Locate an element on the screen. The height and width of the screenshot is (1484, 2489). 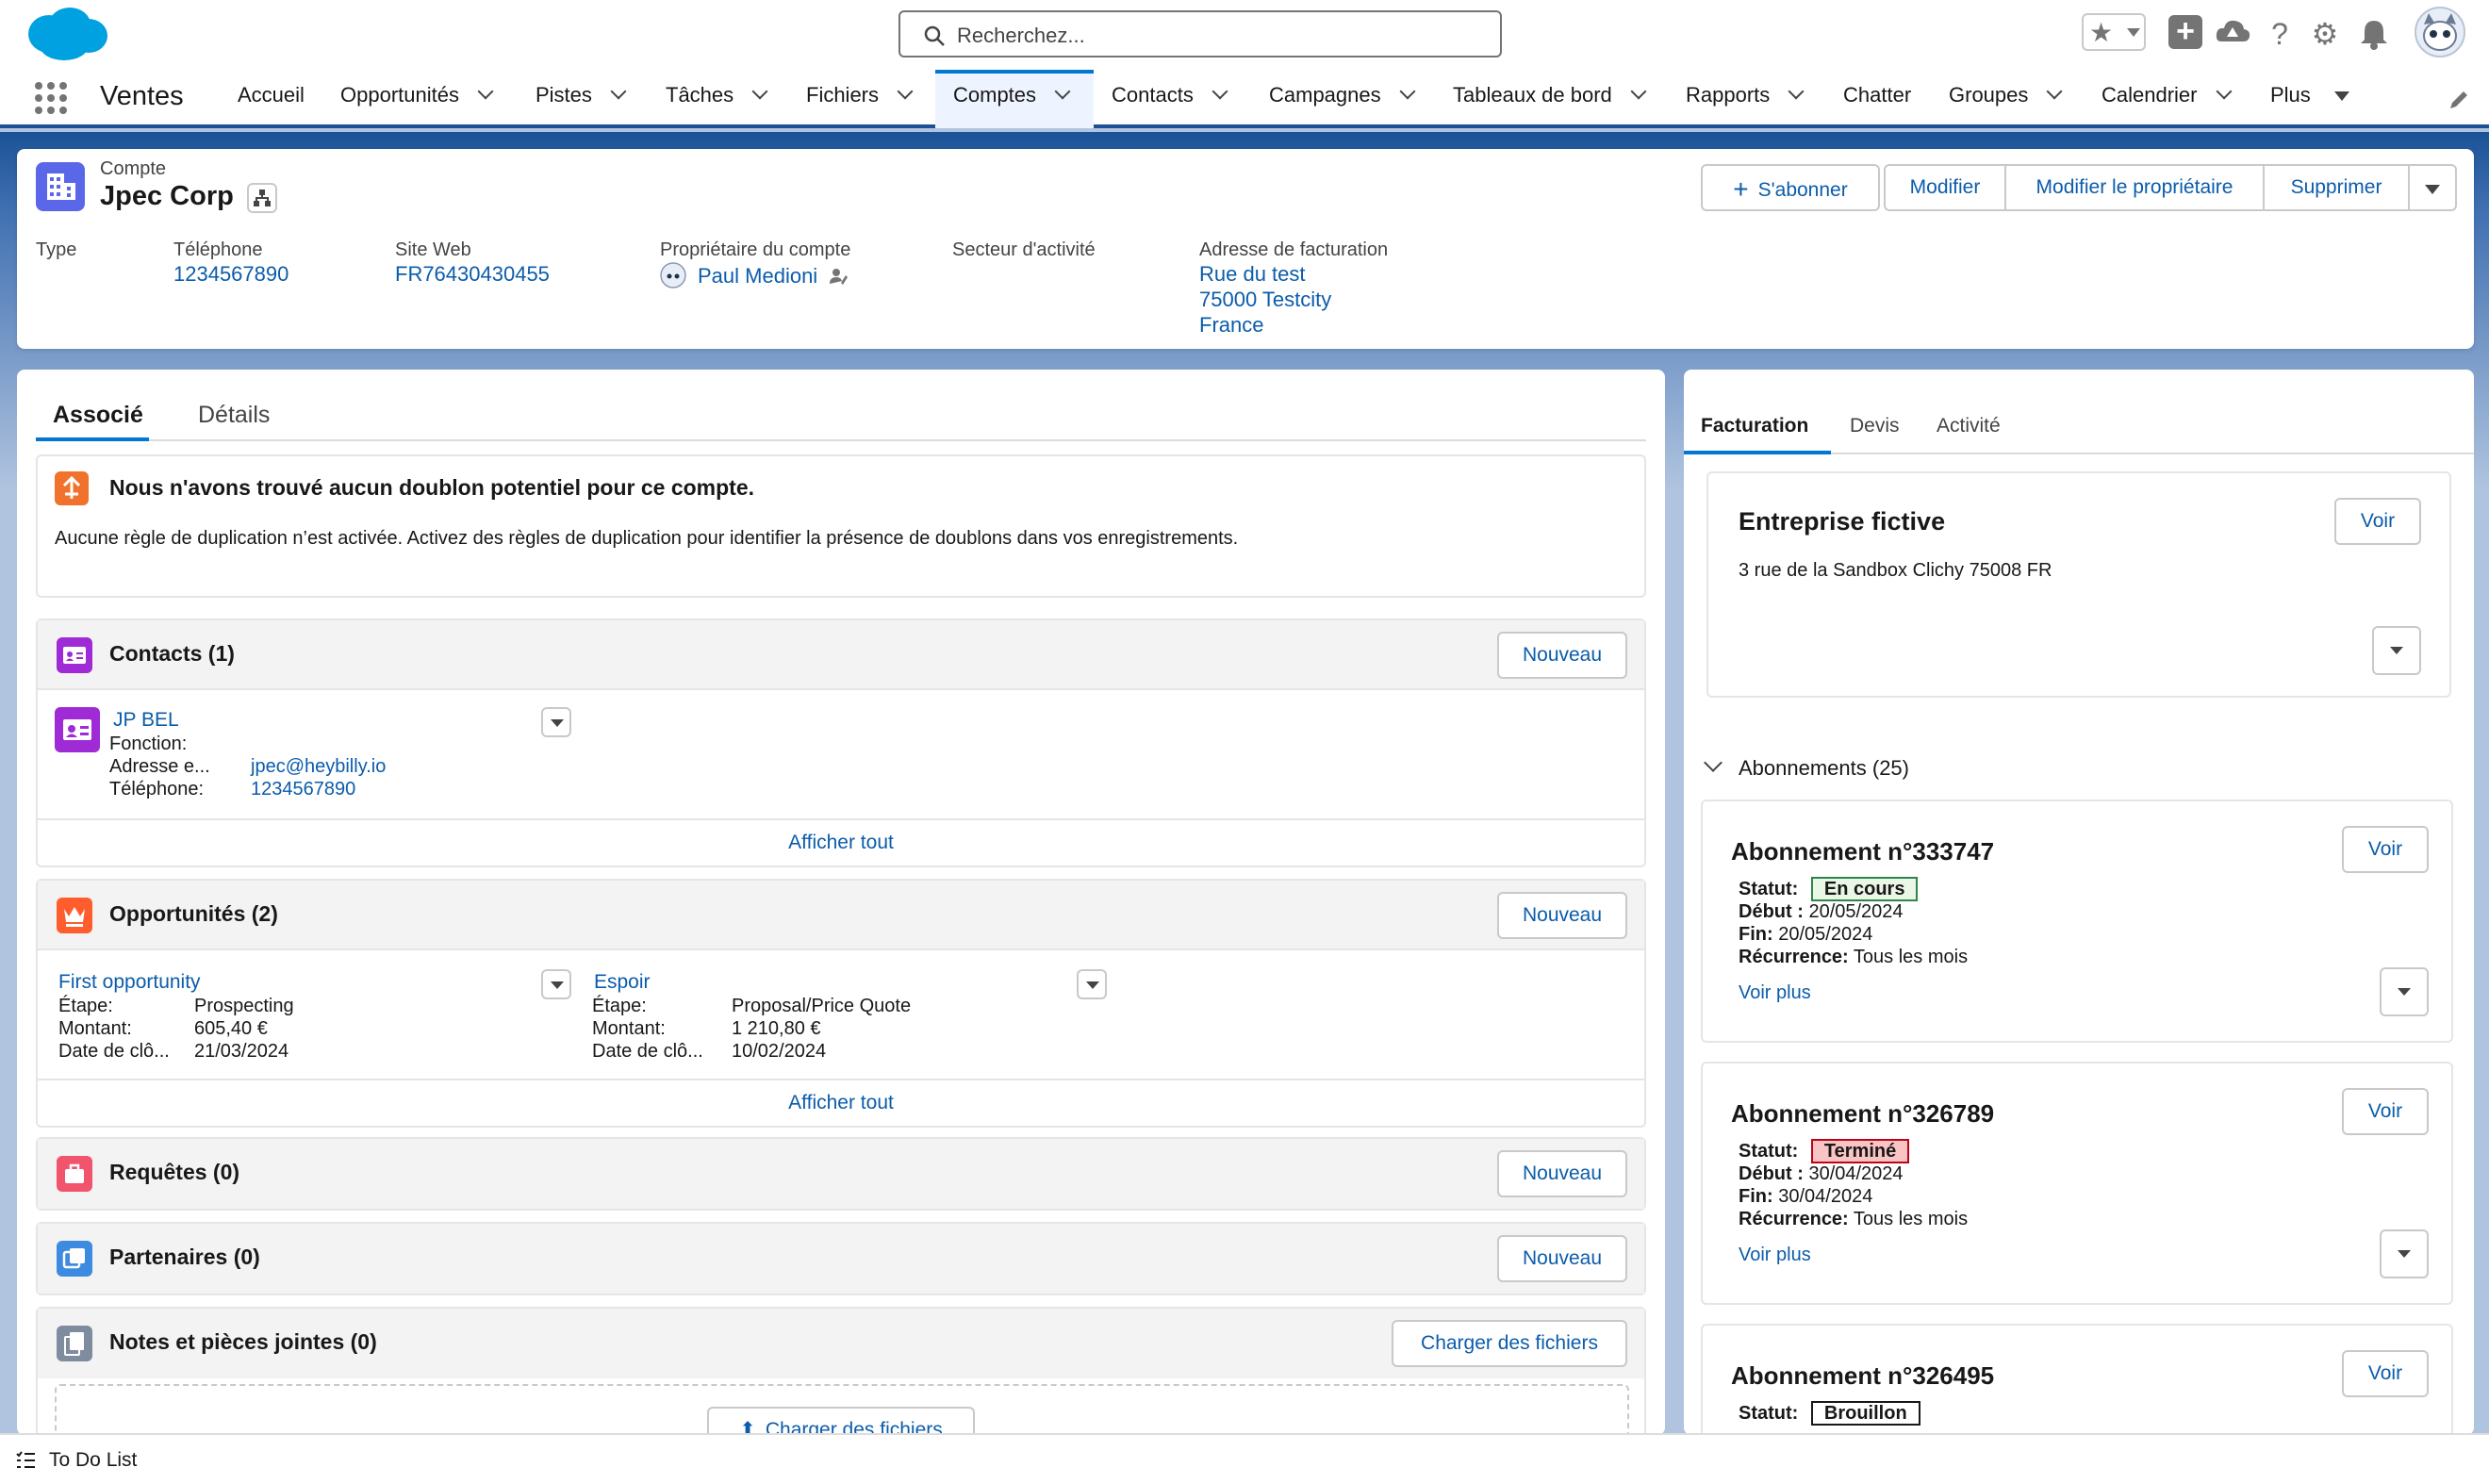
tab-activity: Activité is located at coordinates (1969, 426).